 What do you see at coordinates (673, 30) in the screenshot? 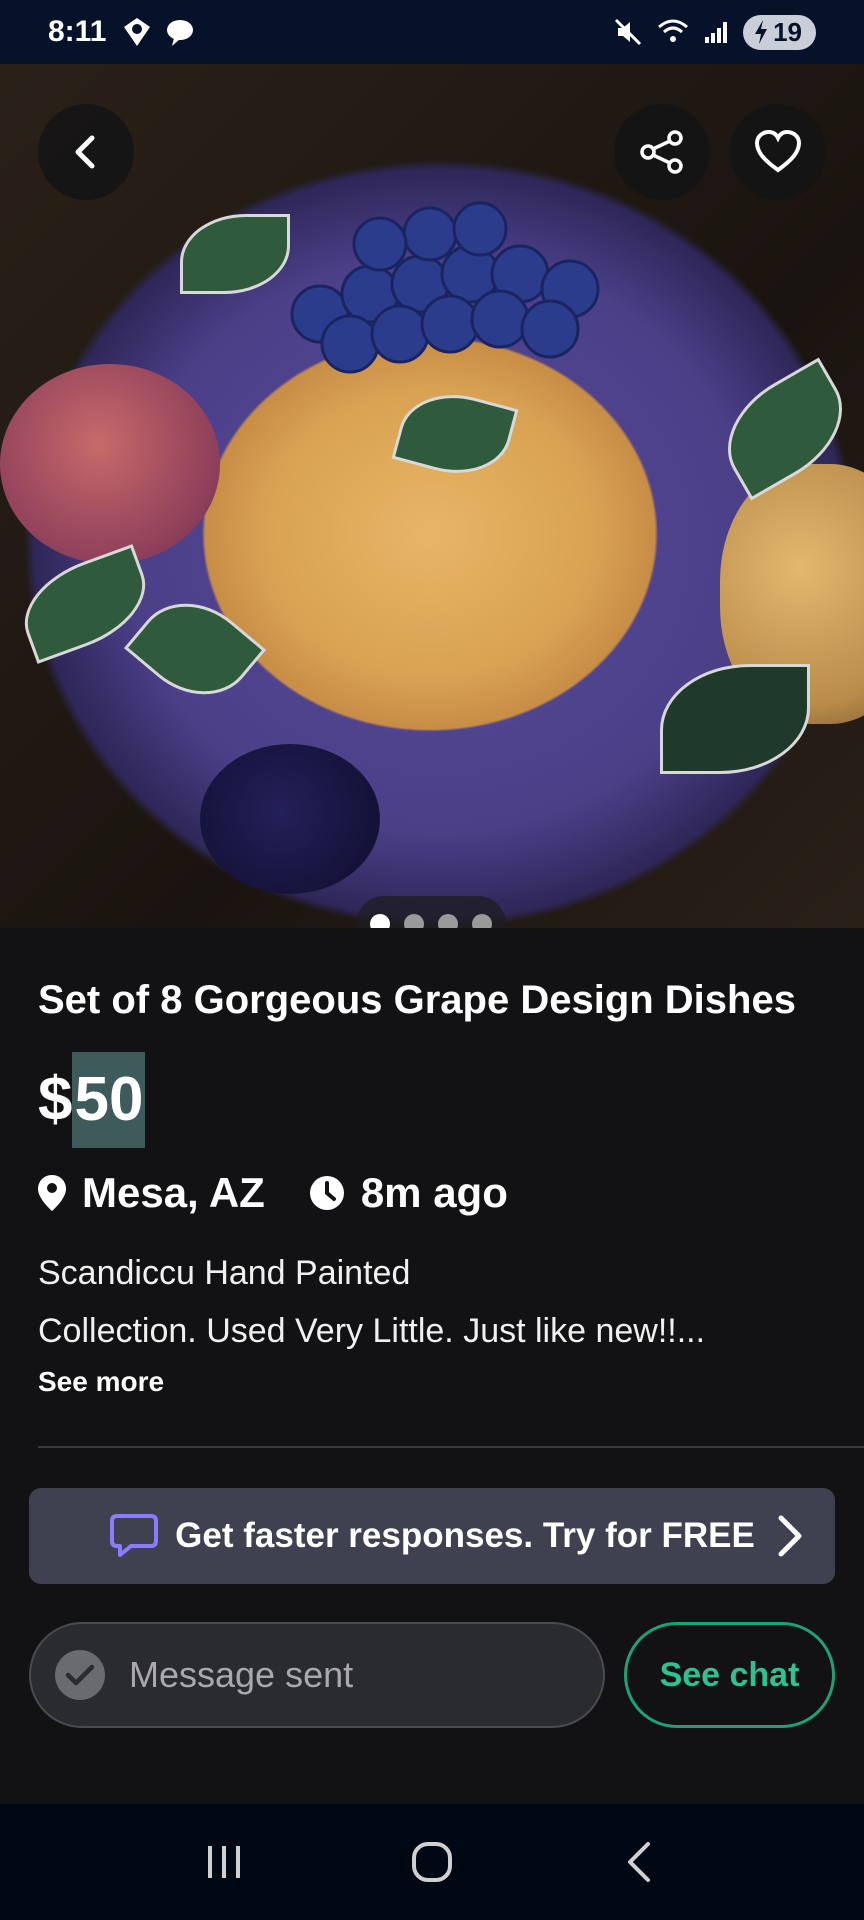
I see `wifi-icon` at bounding box center [673, 30].